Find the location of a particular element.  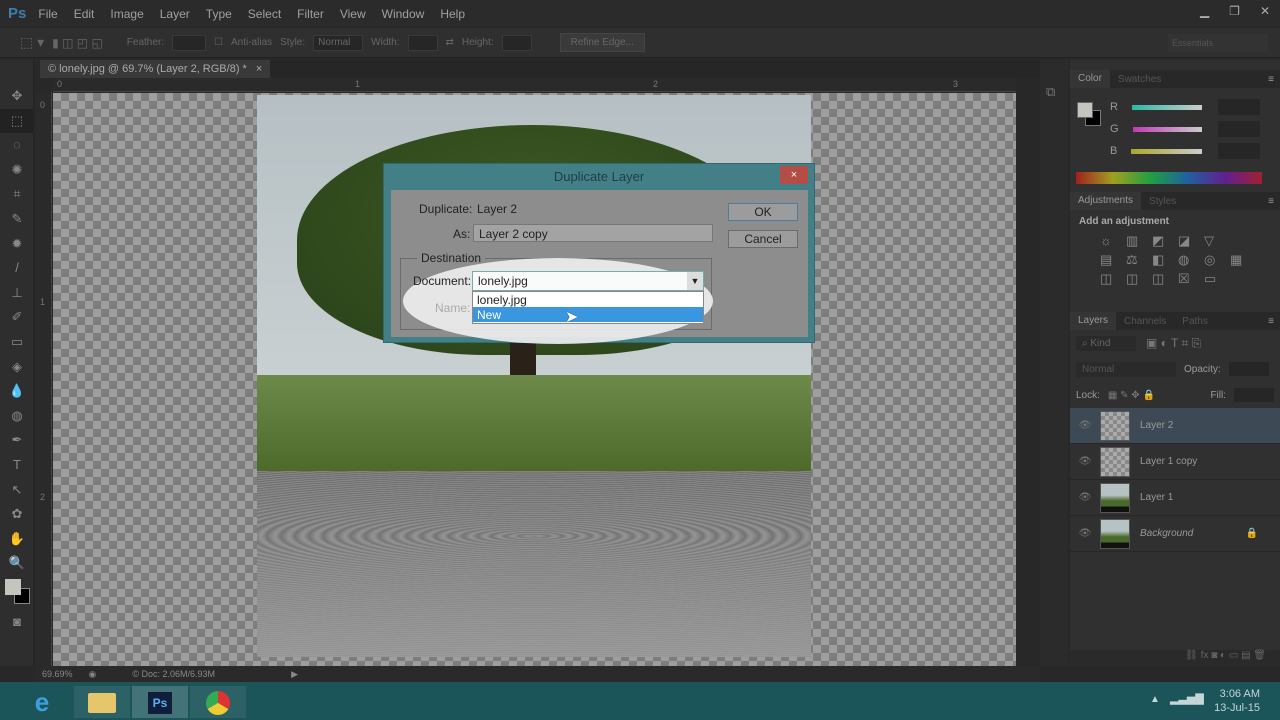

invert-icon: ◫ is located at coordinates (1111, 279).